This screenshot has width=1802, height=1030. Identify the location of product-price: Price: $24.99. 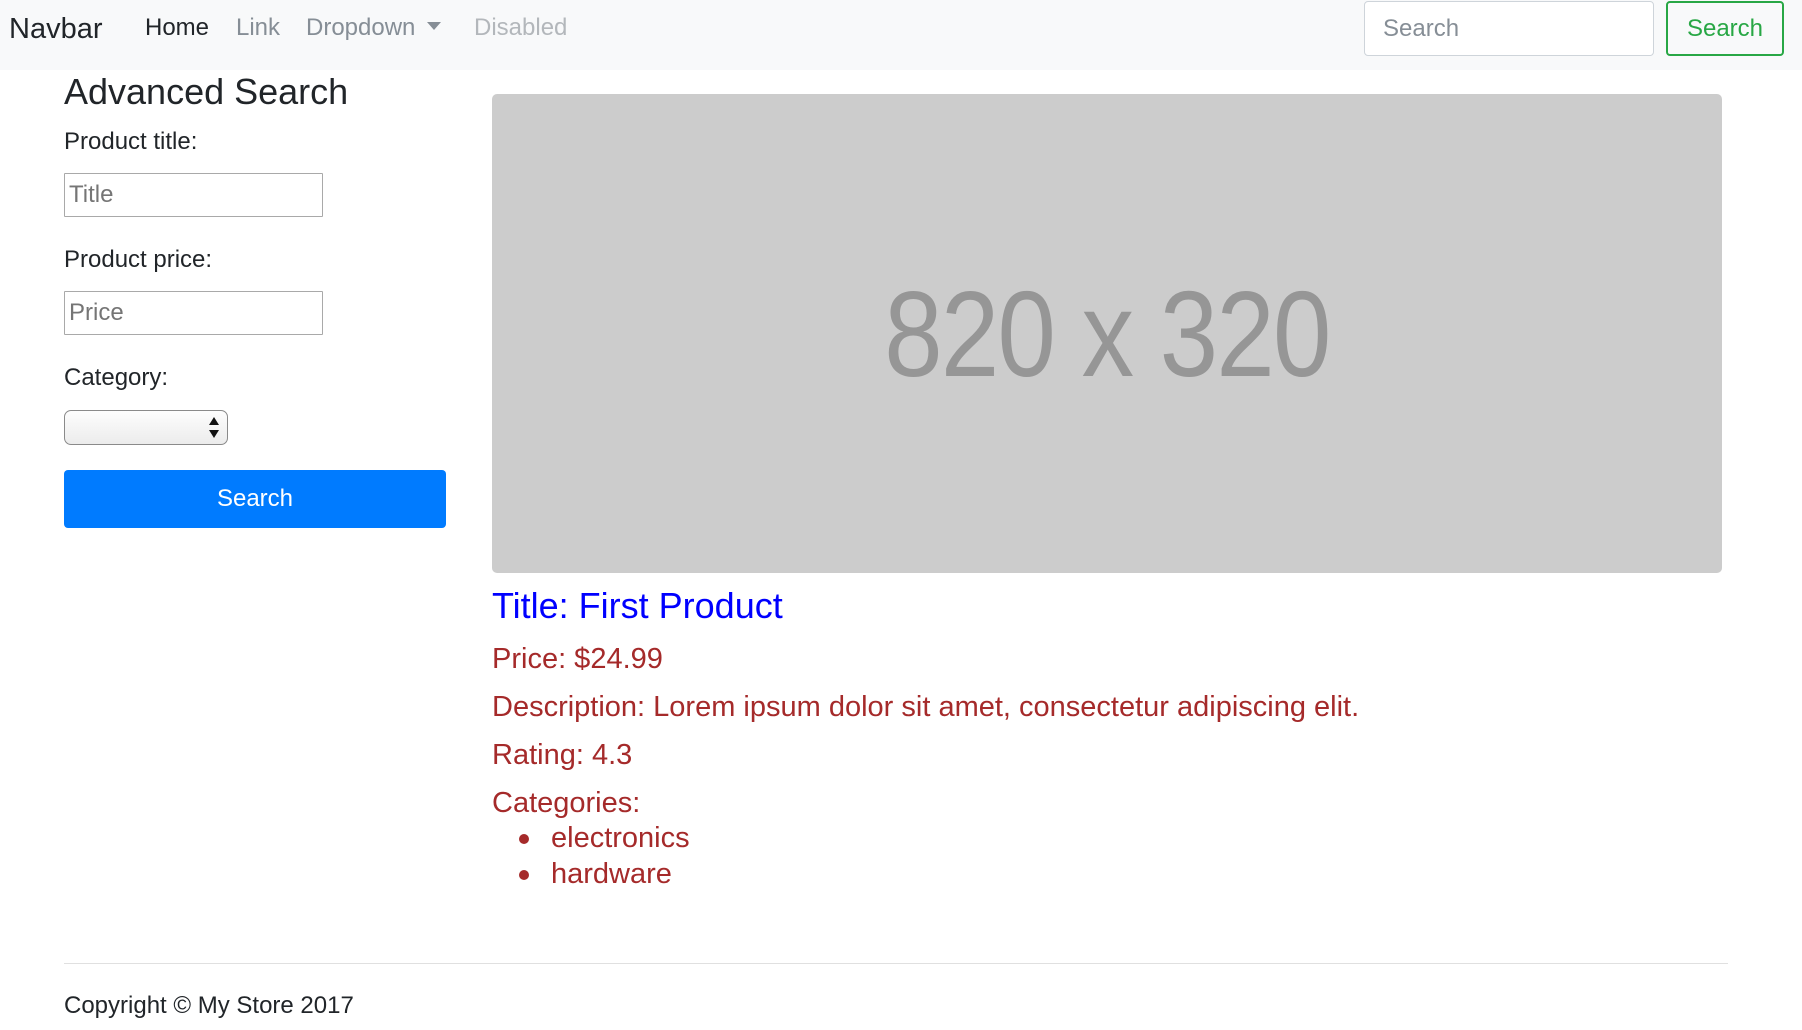
(577, 659).